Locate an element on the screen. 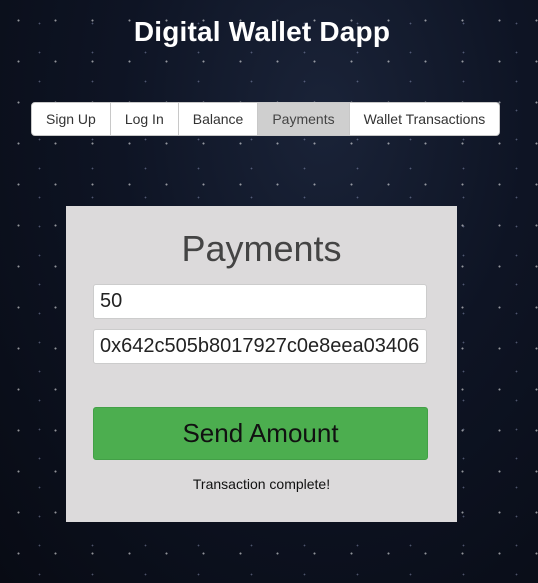 This screenshot has height=583, width=538. tab-log-in: Log In is located at coordinates (144, 119).